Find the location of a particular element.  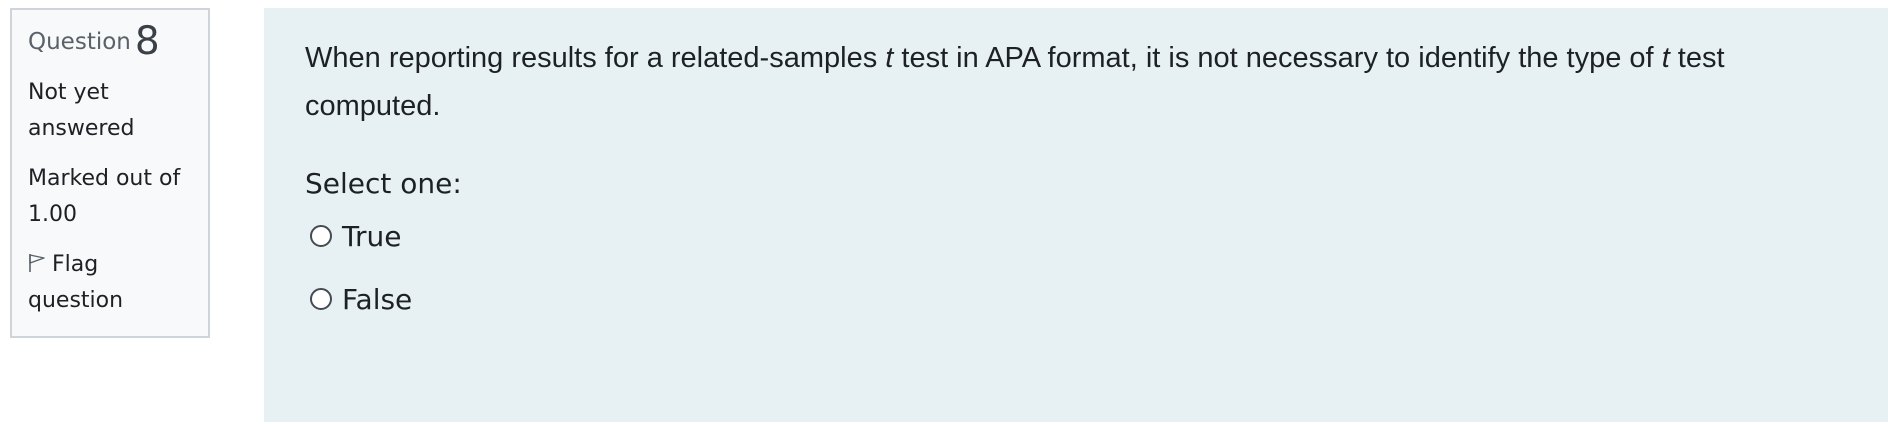

select-prompt: Select one: is located at coordinates (383, 183).